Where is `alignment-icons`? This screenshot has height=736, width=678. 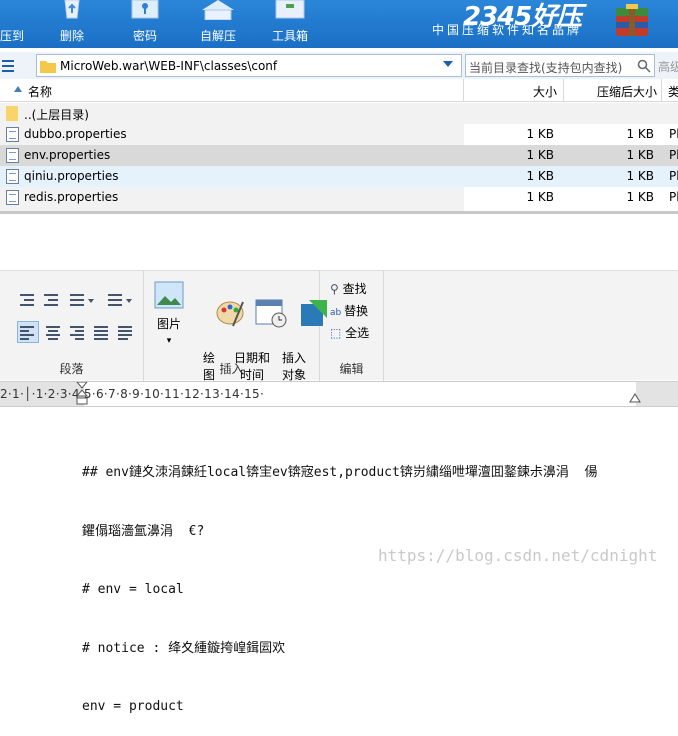
alignment-icons is located at coordinates (80, 333).